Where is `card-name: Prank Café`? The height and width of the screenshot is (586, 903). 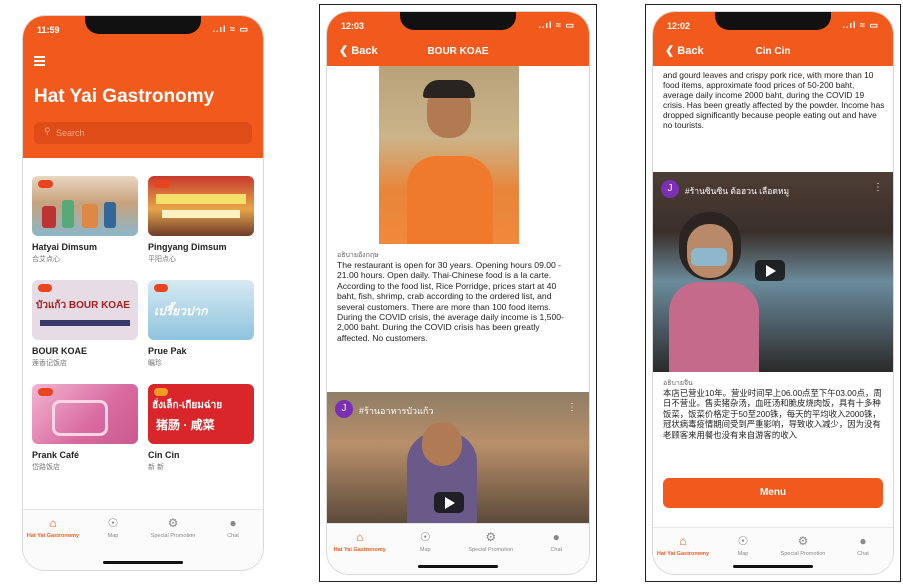
card-name: Prank Café is located at coordinates (56, 455).